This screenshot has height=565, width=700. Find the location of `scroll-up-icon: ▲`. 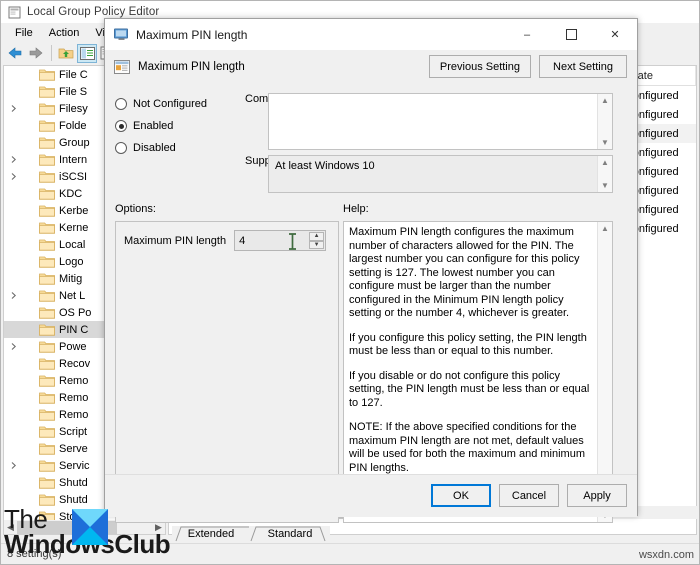

scroll-up-icon: ▲ is located at coordinates (605, 100).